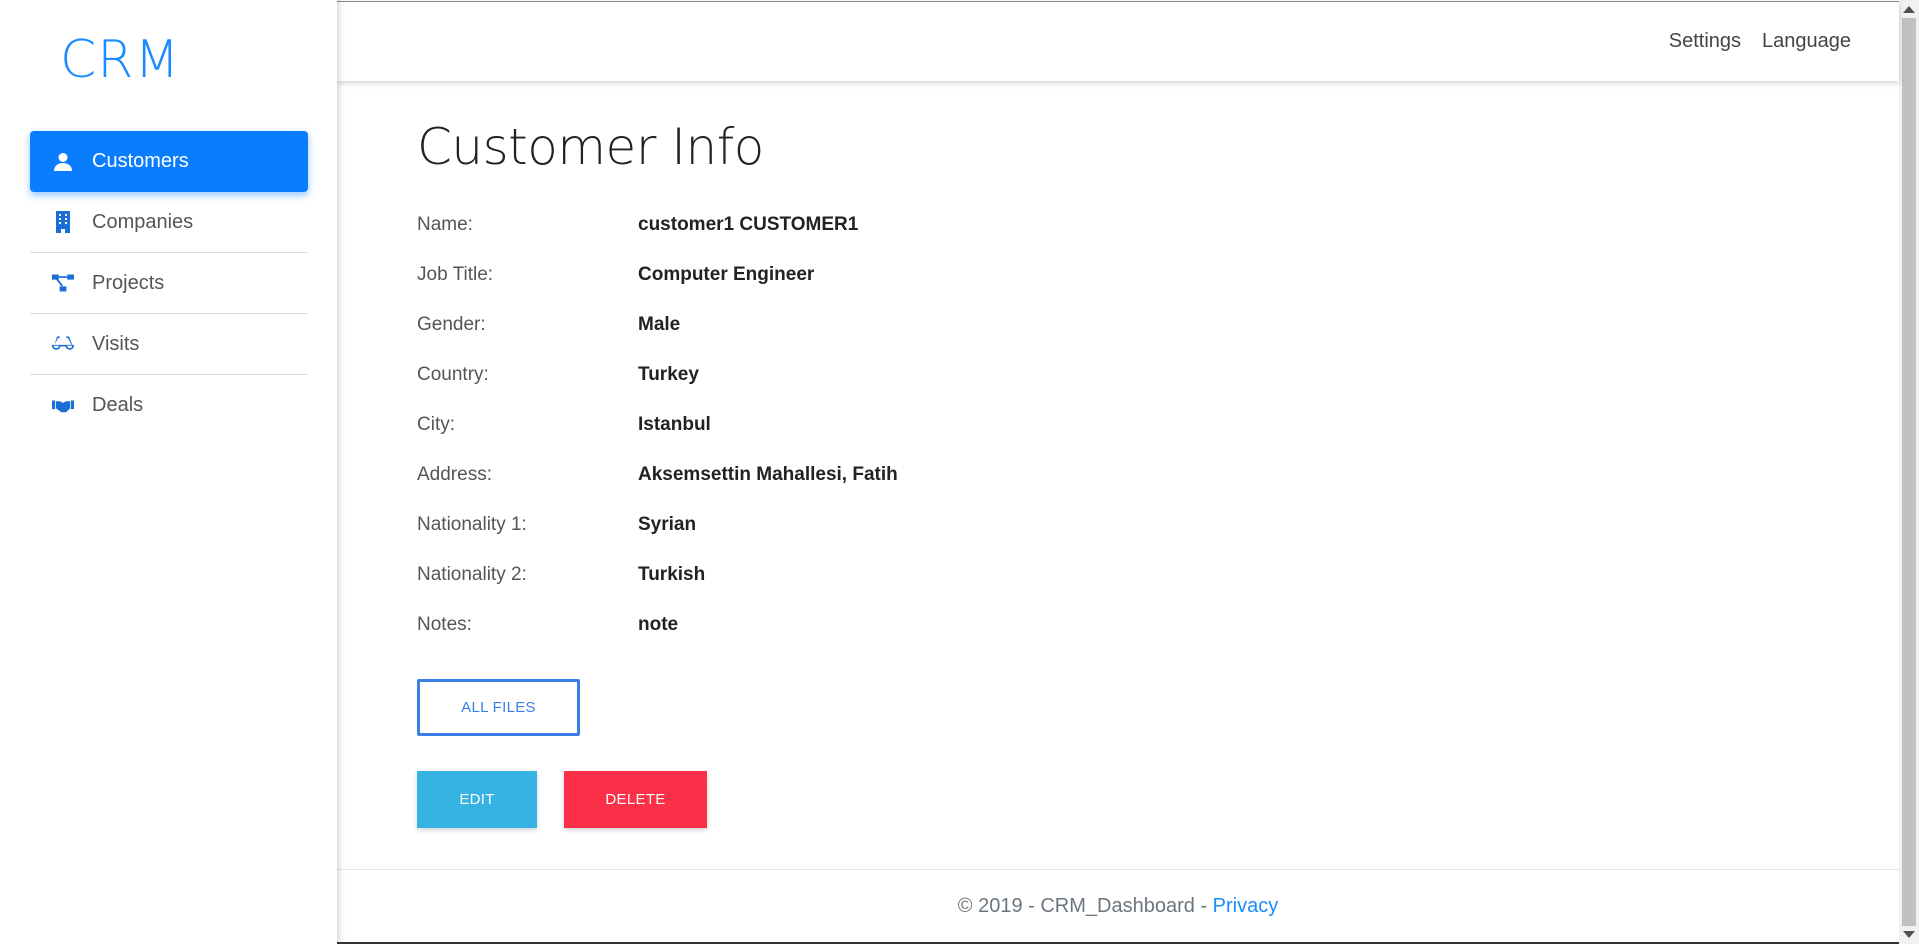  What do you see at coordinates (668, 374) in the screenshot?
I see `info-value: Turkey` at bounding box center [668, 374].